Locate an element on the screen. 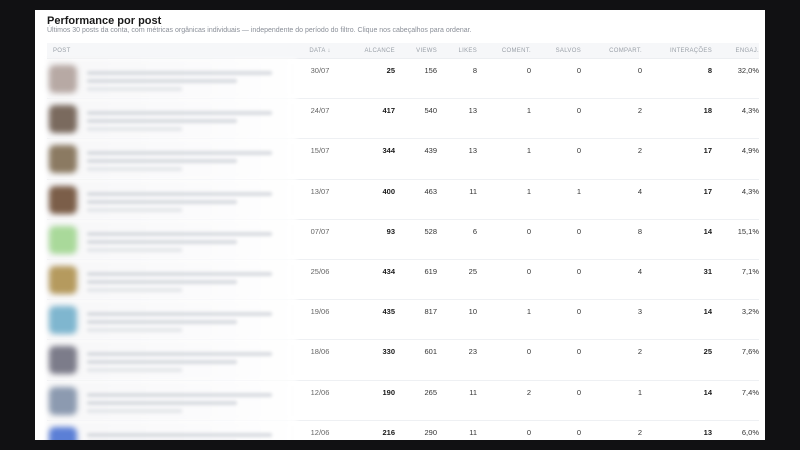 Image resolution: width=800 pixels, height=450 pixels. cell-compart: 1 is located at coordinates (639, 392).